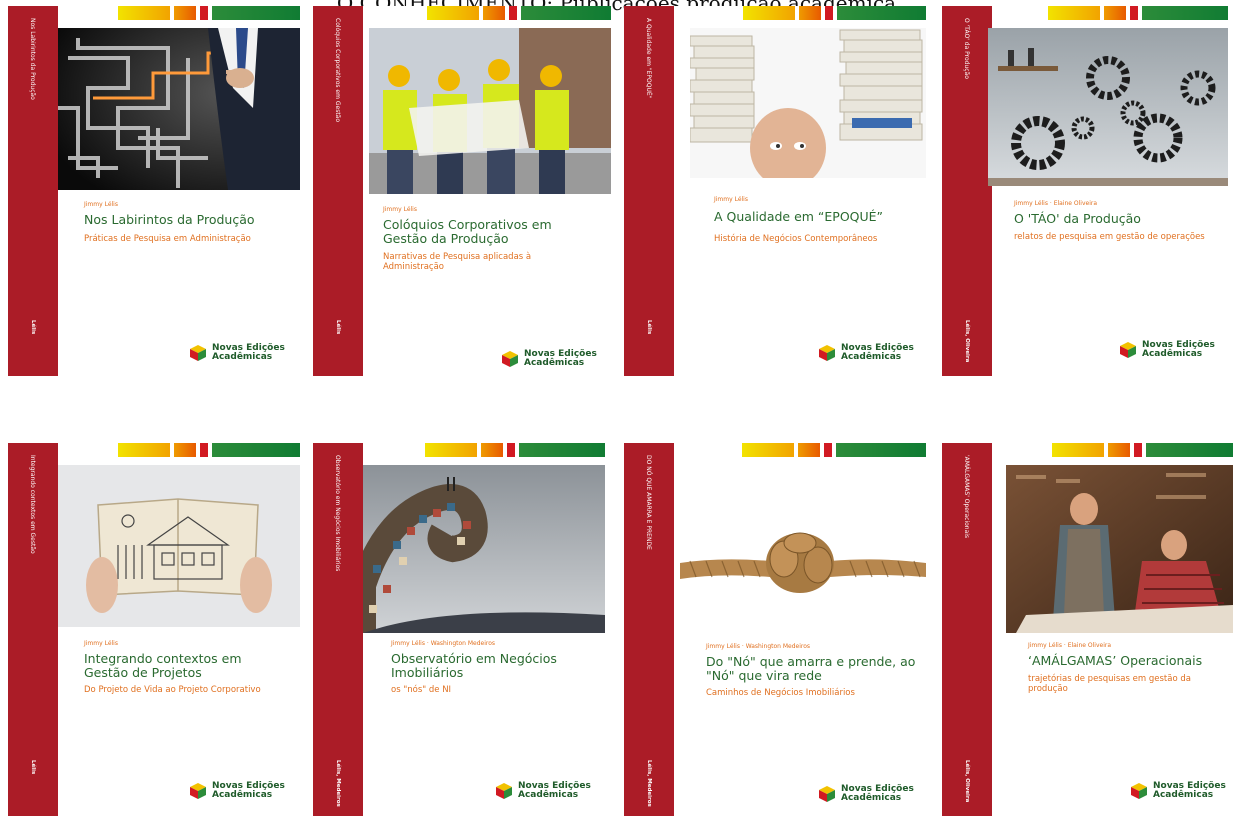 The width and height of the screenshot is (1233, 819). Describe the element at coordinates (966, 497) in the screenshot. I see `spine-title: 'AMÁLGAMAS' Operacionais` at that location.